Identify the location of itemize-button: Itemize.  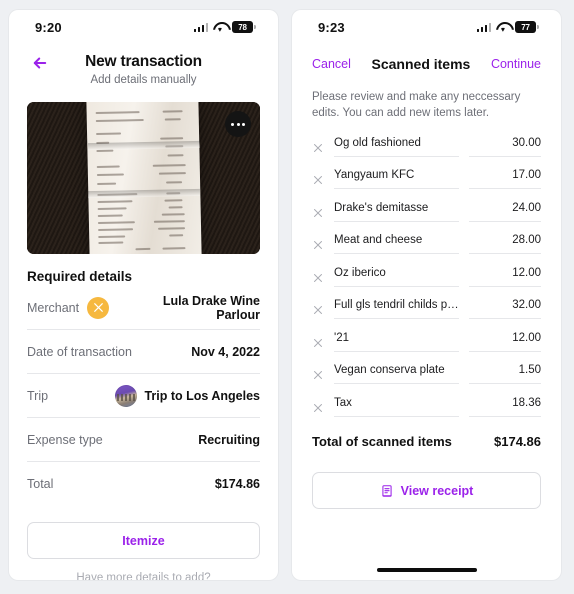
(143, 540).